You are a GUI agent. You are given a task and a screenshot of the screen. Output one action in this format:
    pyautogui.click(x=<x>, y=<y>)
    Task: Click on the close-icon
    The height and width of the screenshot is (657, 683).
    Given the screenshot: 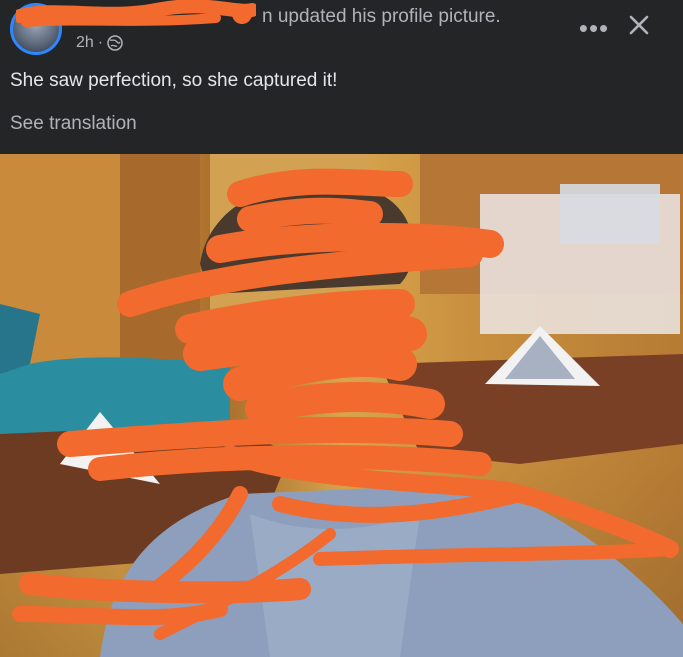 What is the action you would take?
    pyautogui.click(x=639, y=27)
    